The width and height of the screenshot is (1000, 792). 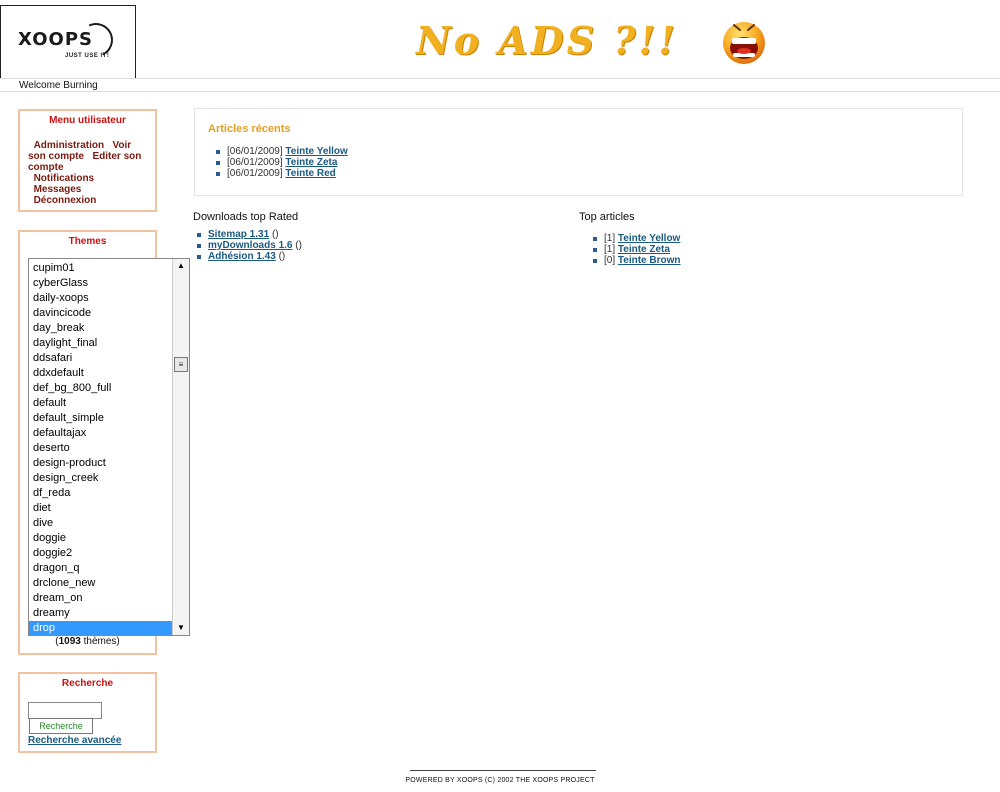 I want to click on list-item: [06/01/2009] Teinte Zeta, so click(x=280, y=162).